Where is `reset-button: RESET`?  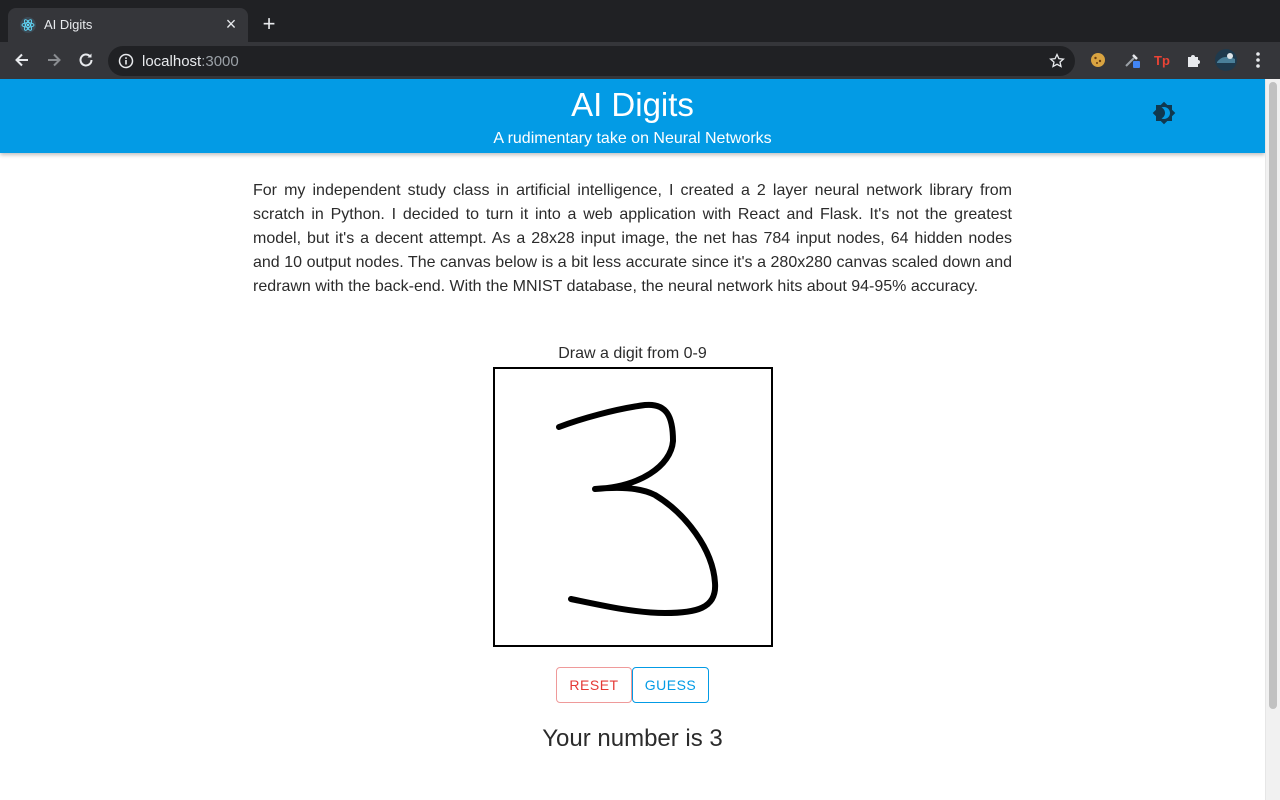 reset-button: RESET is located at coordinates (594, 685).